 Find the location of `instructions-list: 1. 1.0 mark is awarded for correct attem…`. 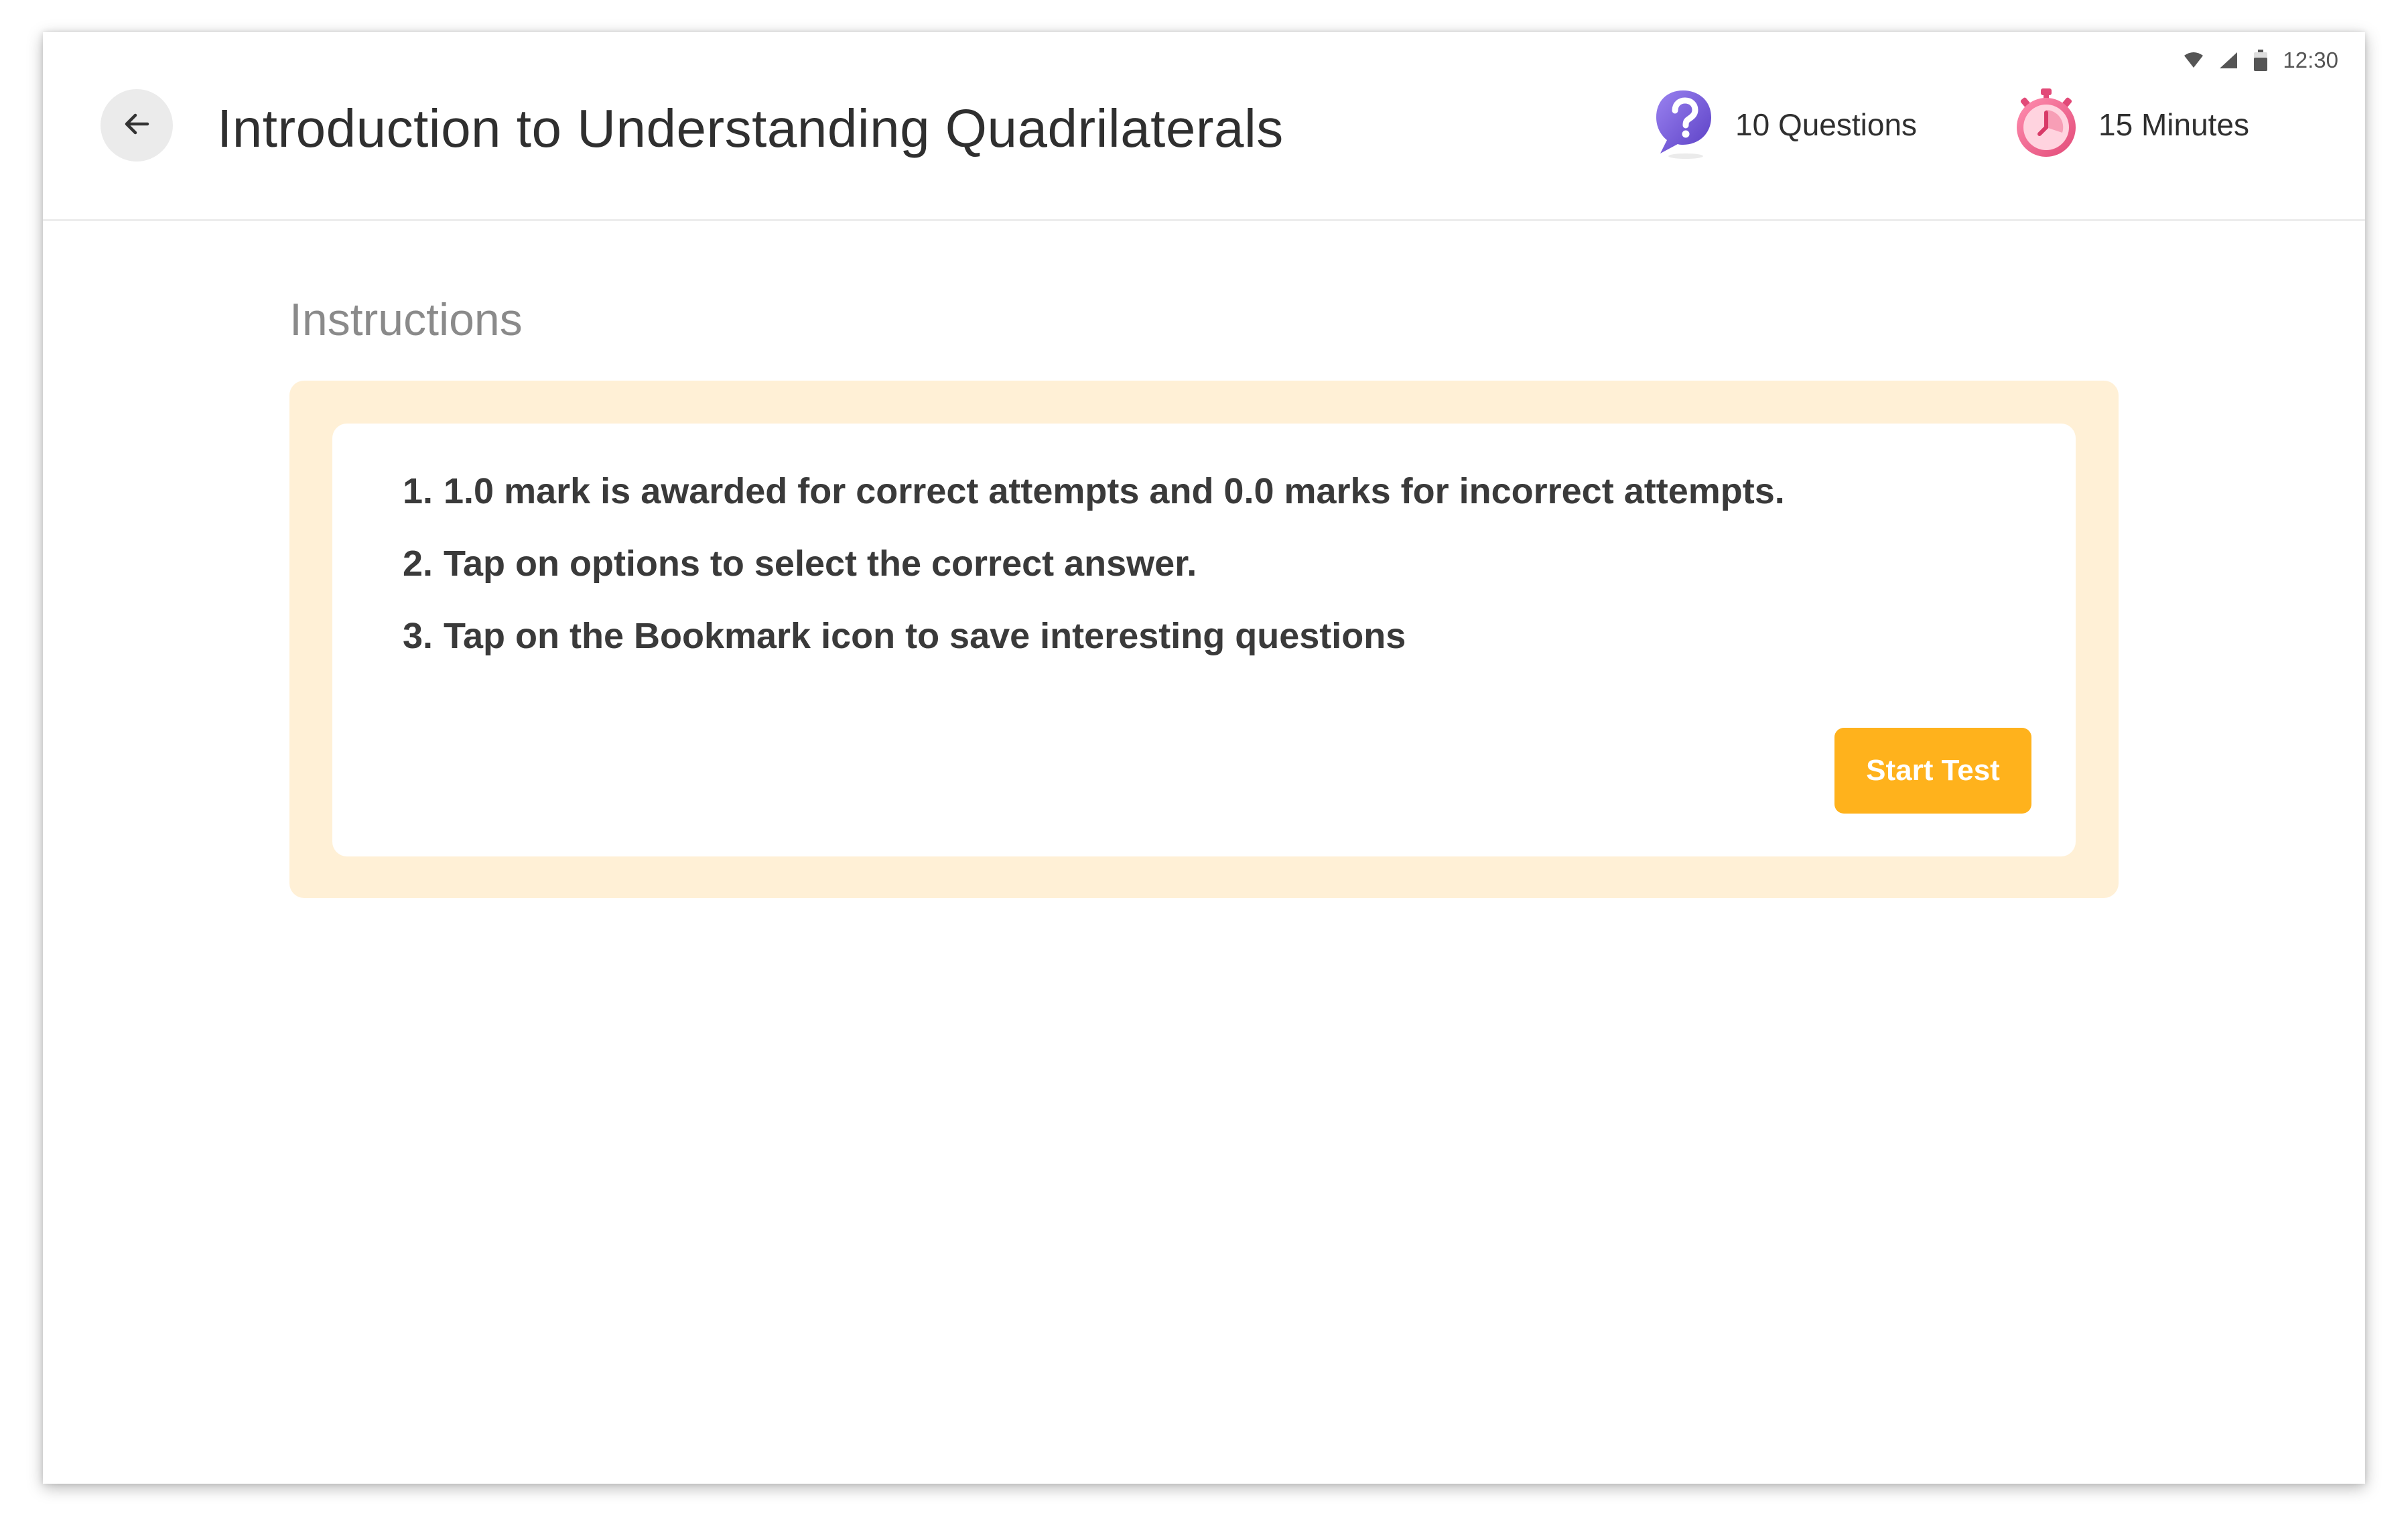

instructions-list: 1. 1.0 mark is awarded for correct attem… is located at coordinates (1085, 579).